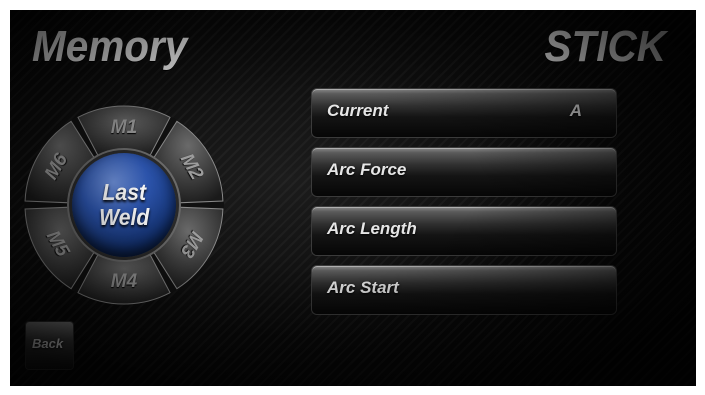 The image size is (705, 395). I want to click on param-label: Current, so click(358, 110).